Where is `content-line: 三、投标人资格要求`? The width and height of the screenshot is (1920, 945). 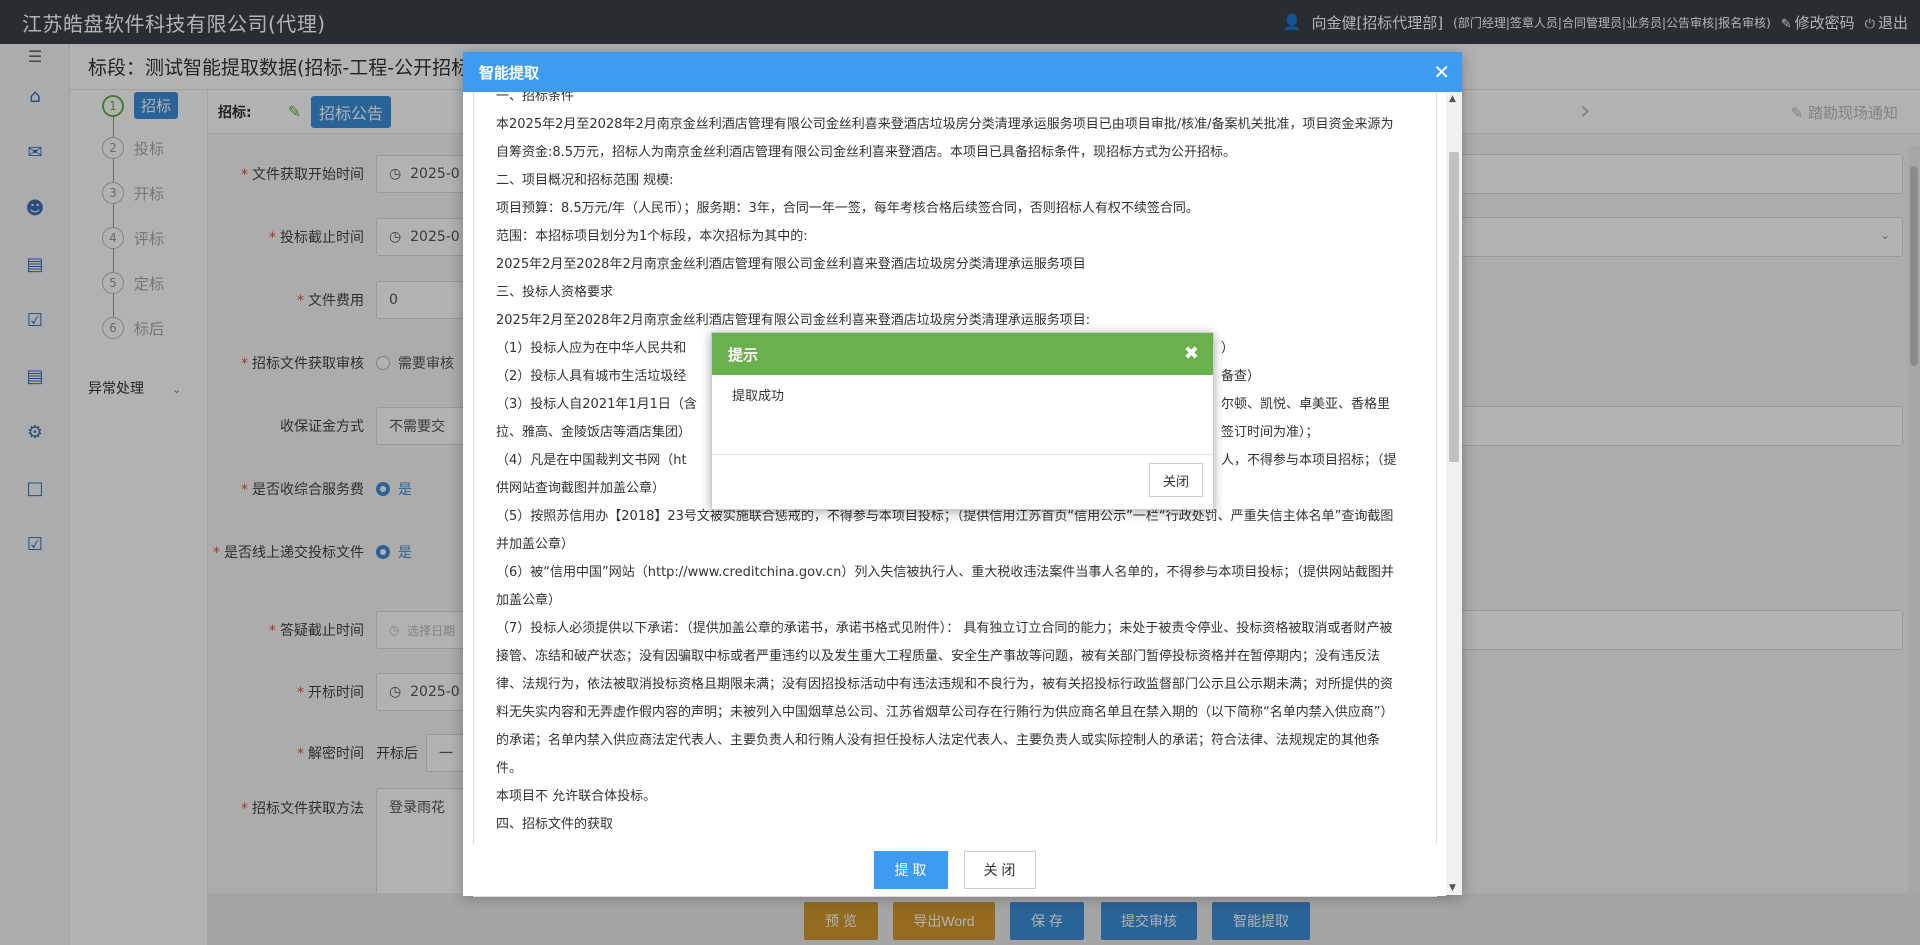
content-line: 三、投标人资格要求 is located at coordinates (555, 292).